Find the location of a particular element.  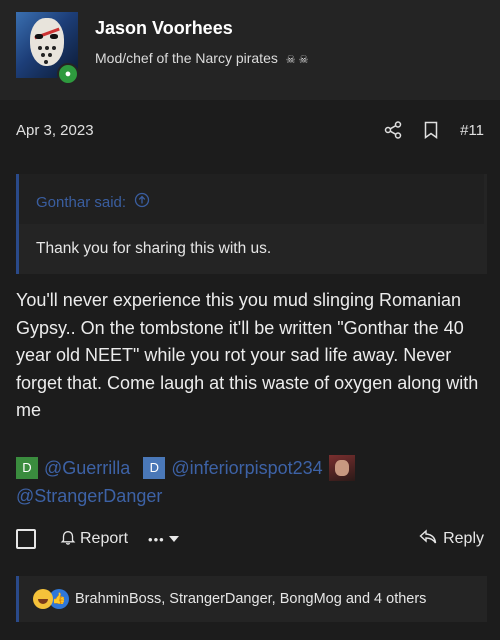

more-options-button: ••• is located at coordinates (163, 539).